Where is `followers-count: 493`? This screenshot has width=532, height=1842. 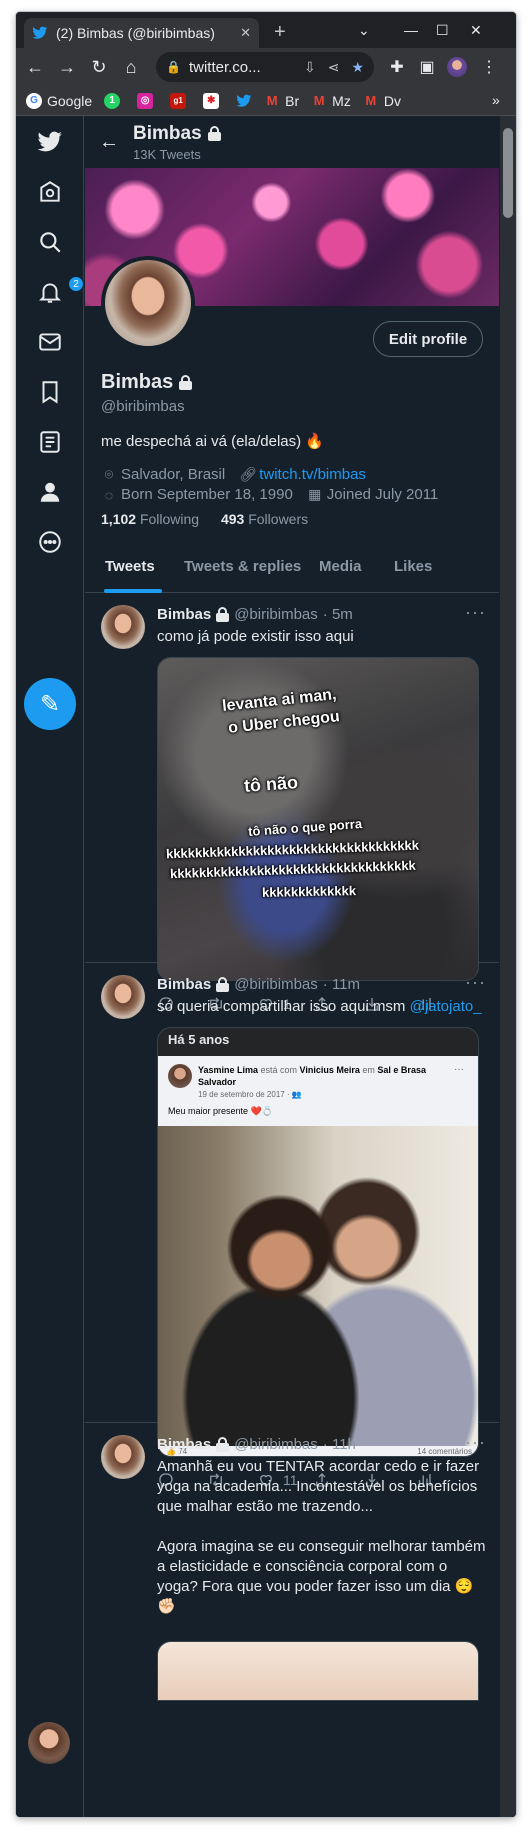 followers-count: 493 is located at coordinates (232, 519).